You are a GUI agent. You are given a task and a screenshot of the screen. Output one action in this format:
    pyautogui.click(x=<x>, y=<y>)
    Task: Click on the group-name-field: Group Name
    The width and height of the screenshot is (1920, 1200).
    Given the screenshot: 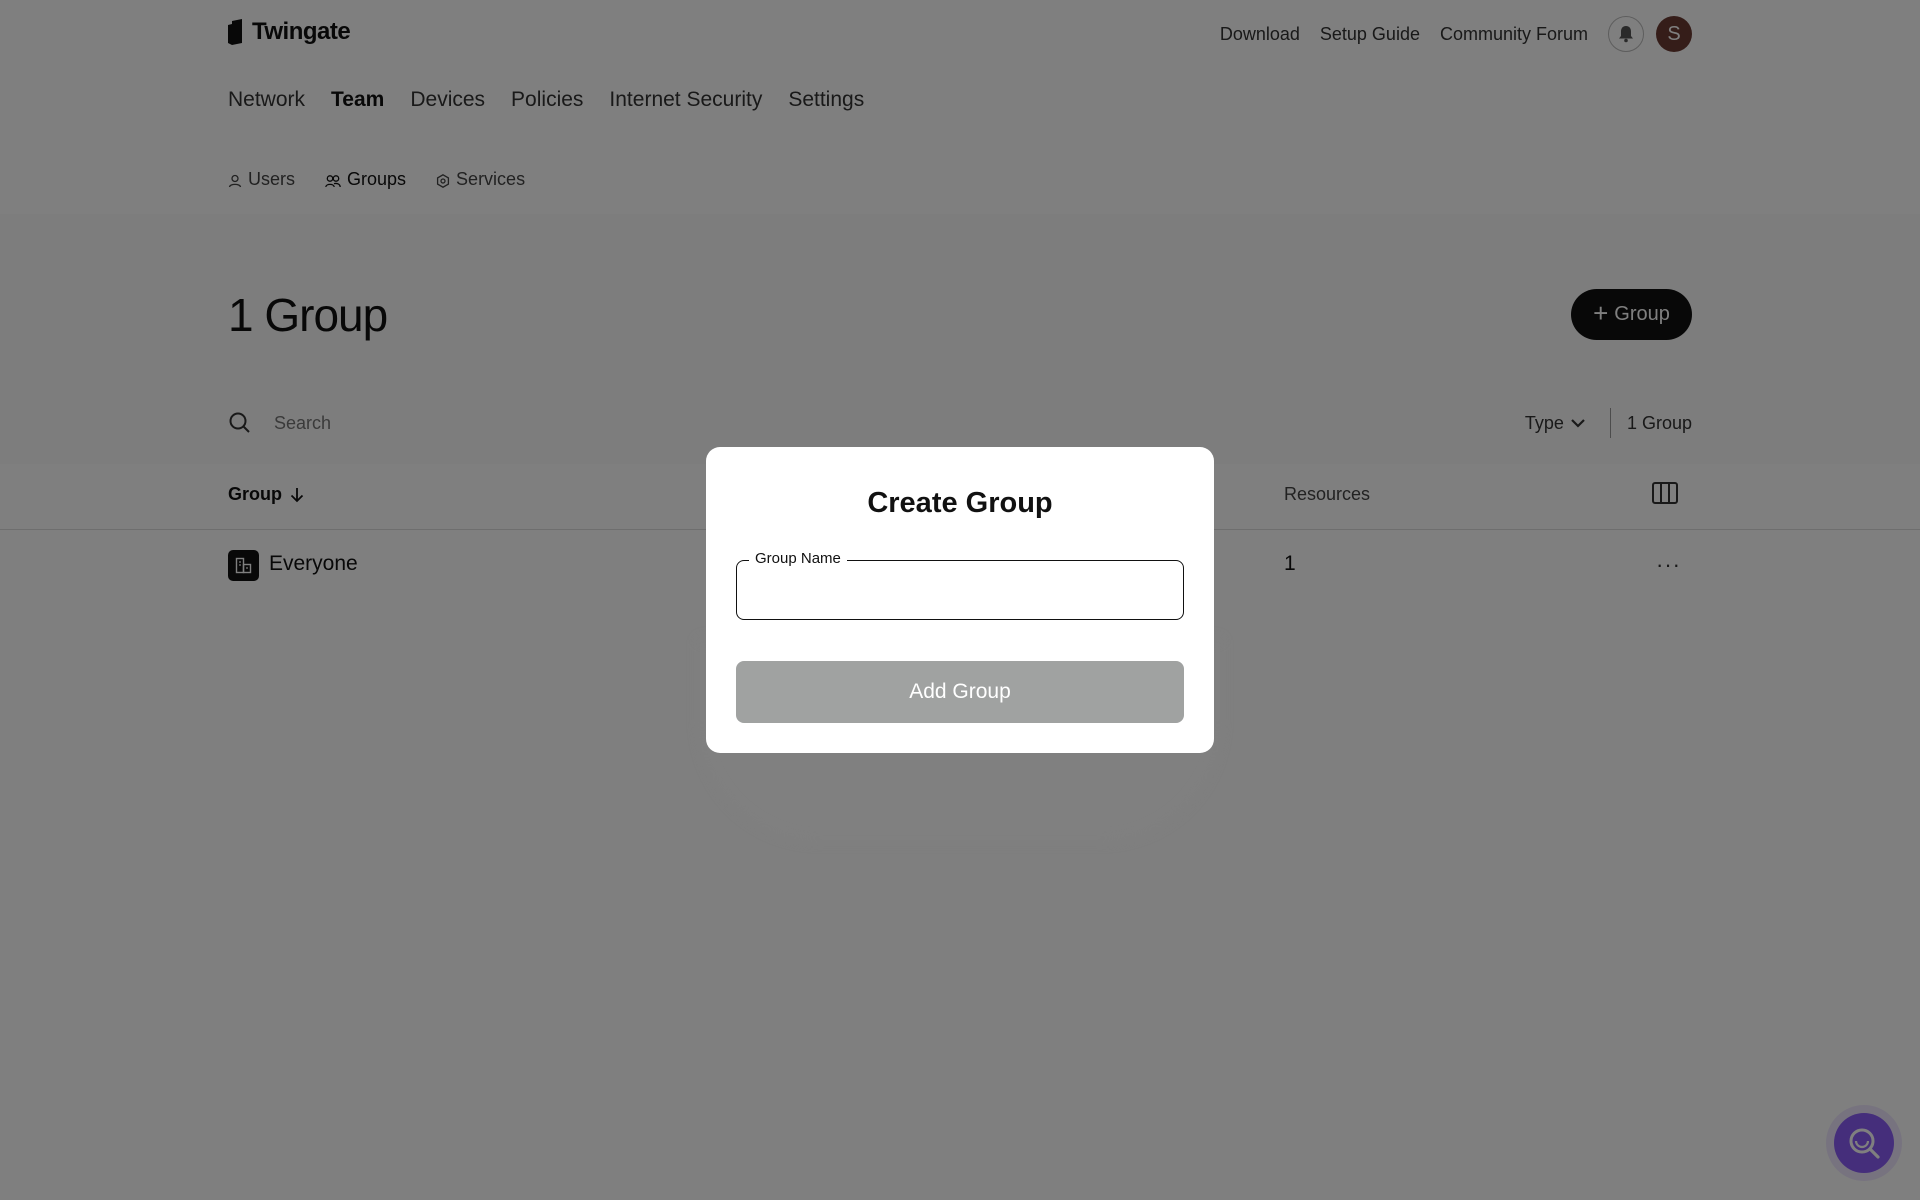 What is the action you would take?
    pyautogui.click(x=960, y=585)
    